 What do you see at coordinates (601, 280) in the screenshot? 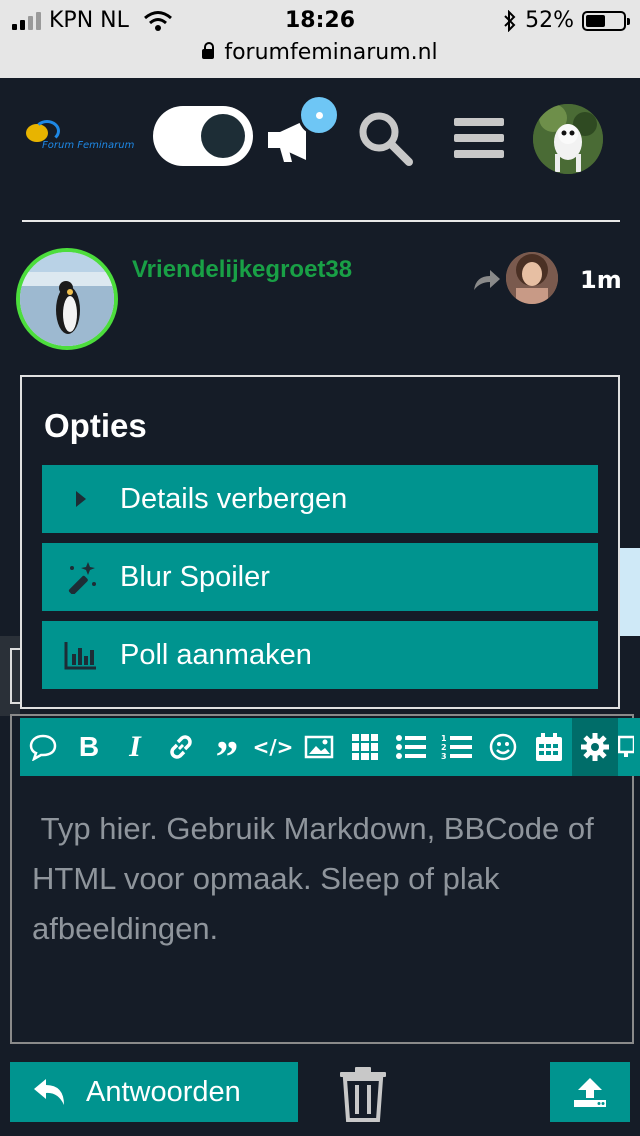
I see `post-time: 1m` at bounding box center [601, 280].